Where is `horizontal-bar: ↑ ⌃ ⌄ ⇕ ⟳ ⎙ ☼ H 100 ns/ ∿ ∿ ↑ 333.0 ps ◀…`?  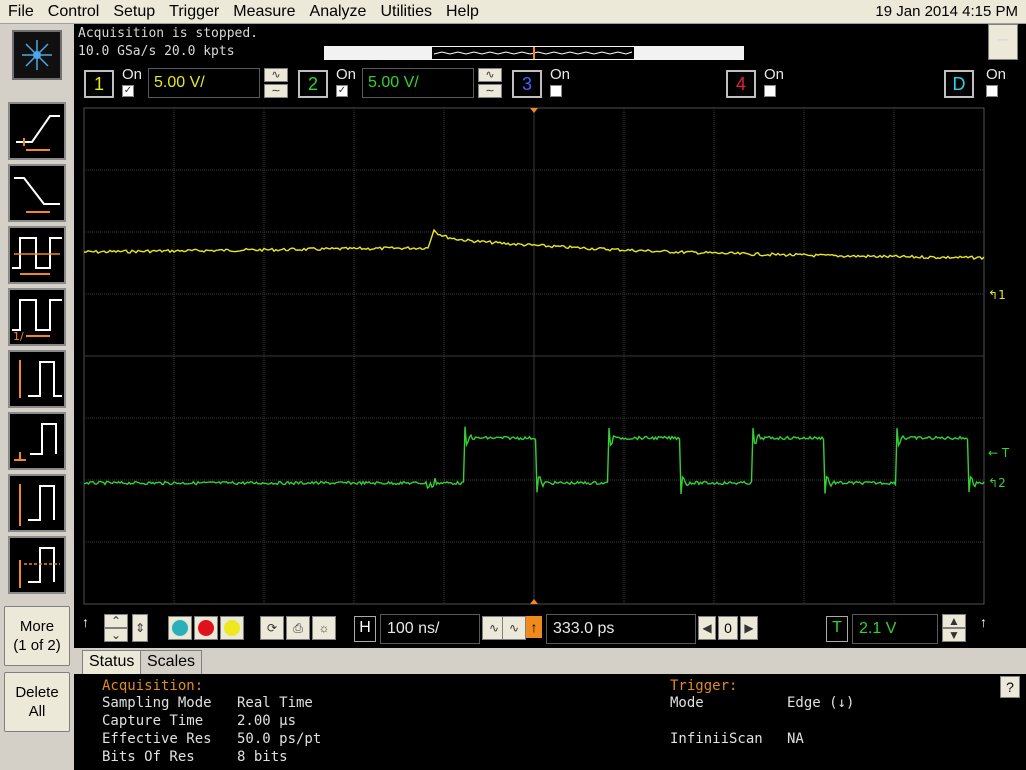 horizontal-bar: ↑ ⌃ ⌄ ⇕ ⟳ ⎙ ☼ H 100 ns/ ∿ ∿ ↑ 333.0 ps ◀… is located at coordinates (550, 629).